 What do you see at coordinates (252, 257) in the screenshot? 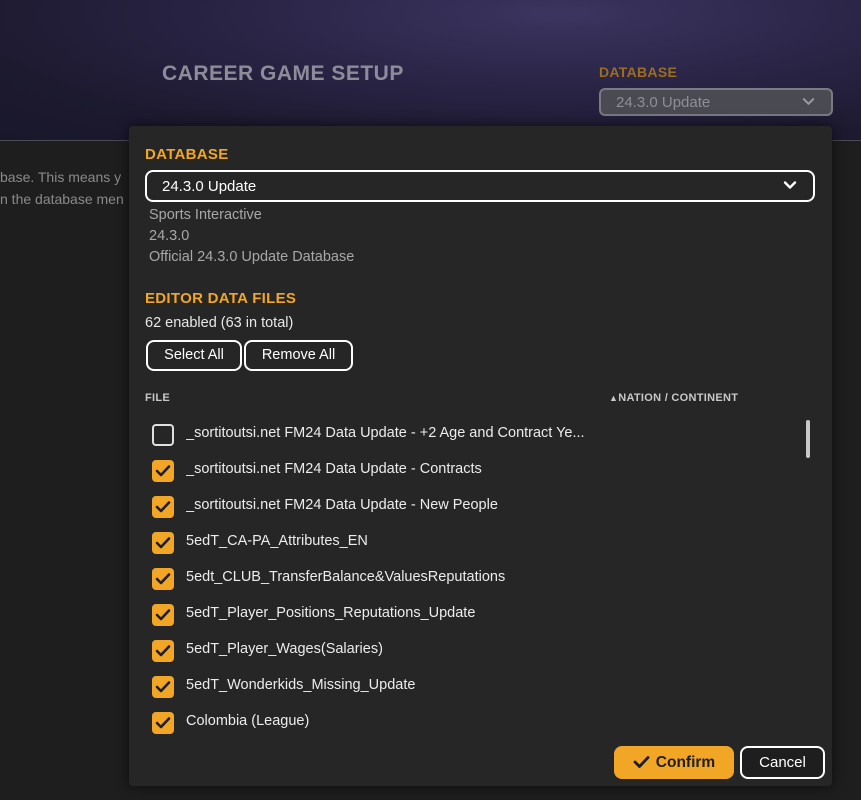
I see `database-description: Official 24.3.0 Update Database` at bounding box center [252, 257].